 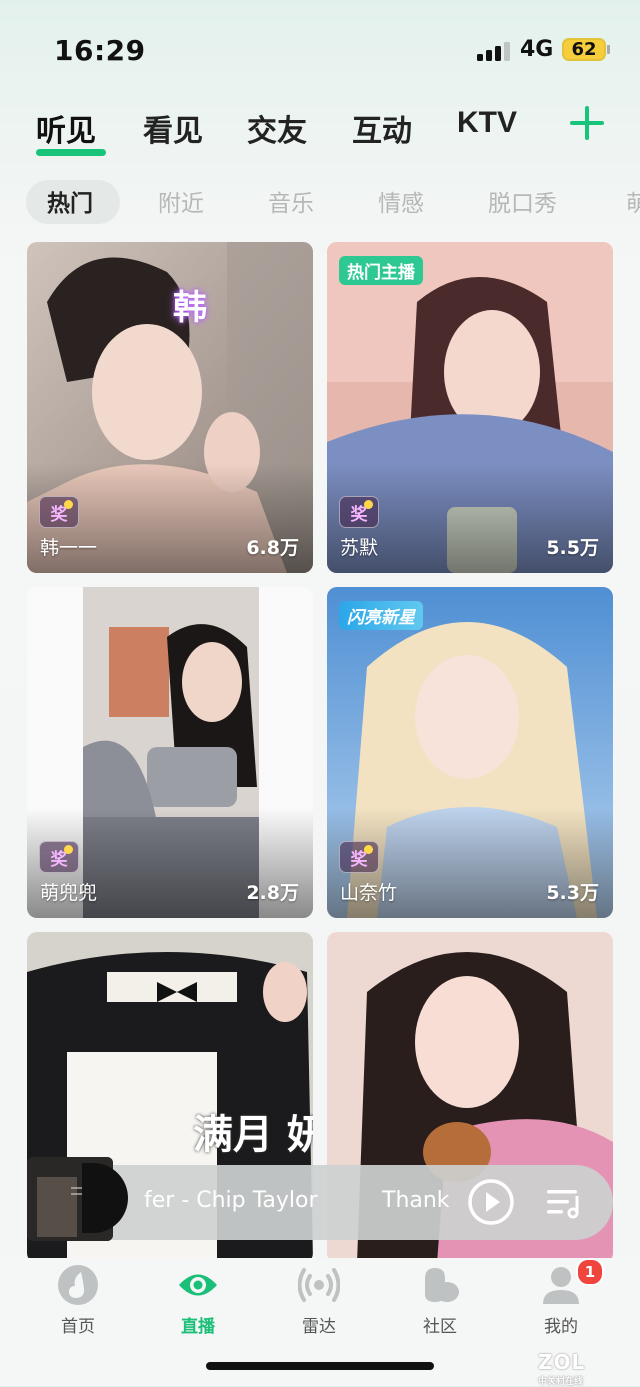 What do you see at coordinates (537, 49) in the screenshot?
I see `network-label: 4G` at bounding box center [537, 49].